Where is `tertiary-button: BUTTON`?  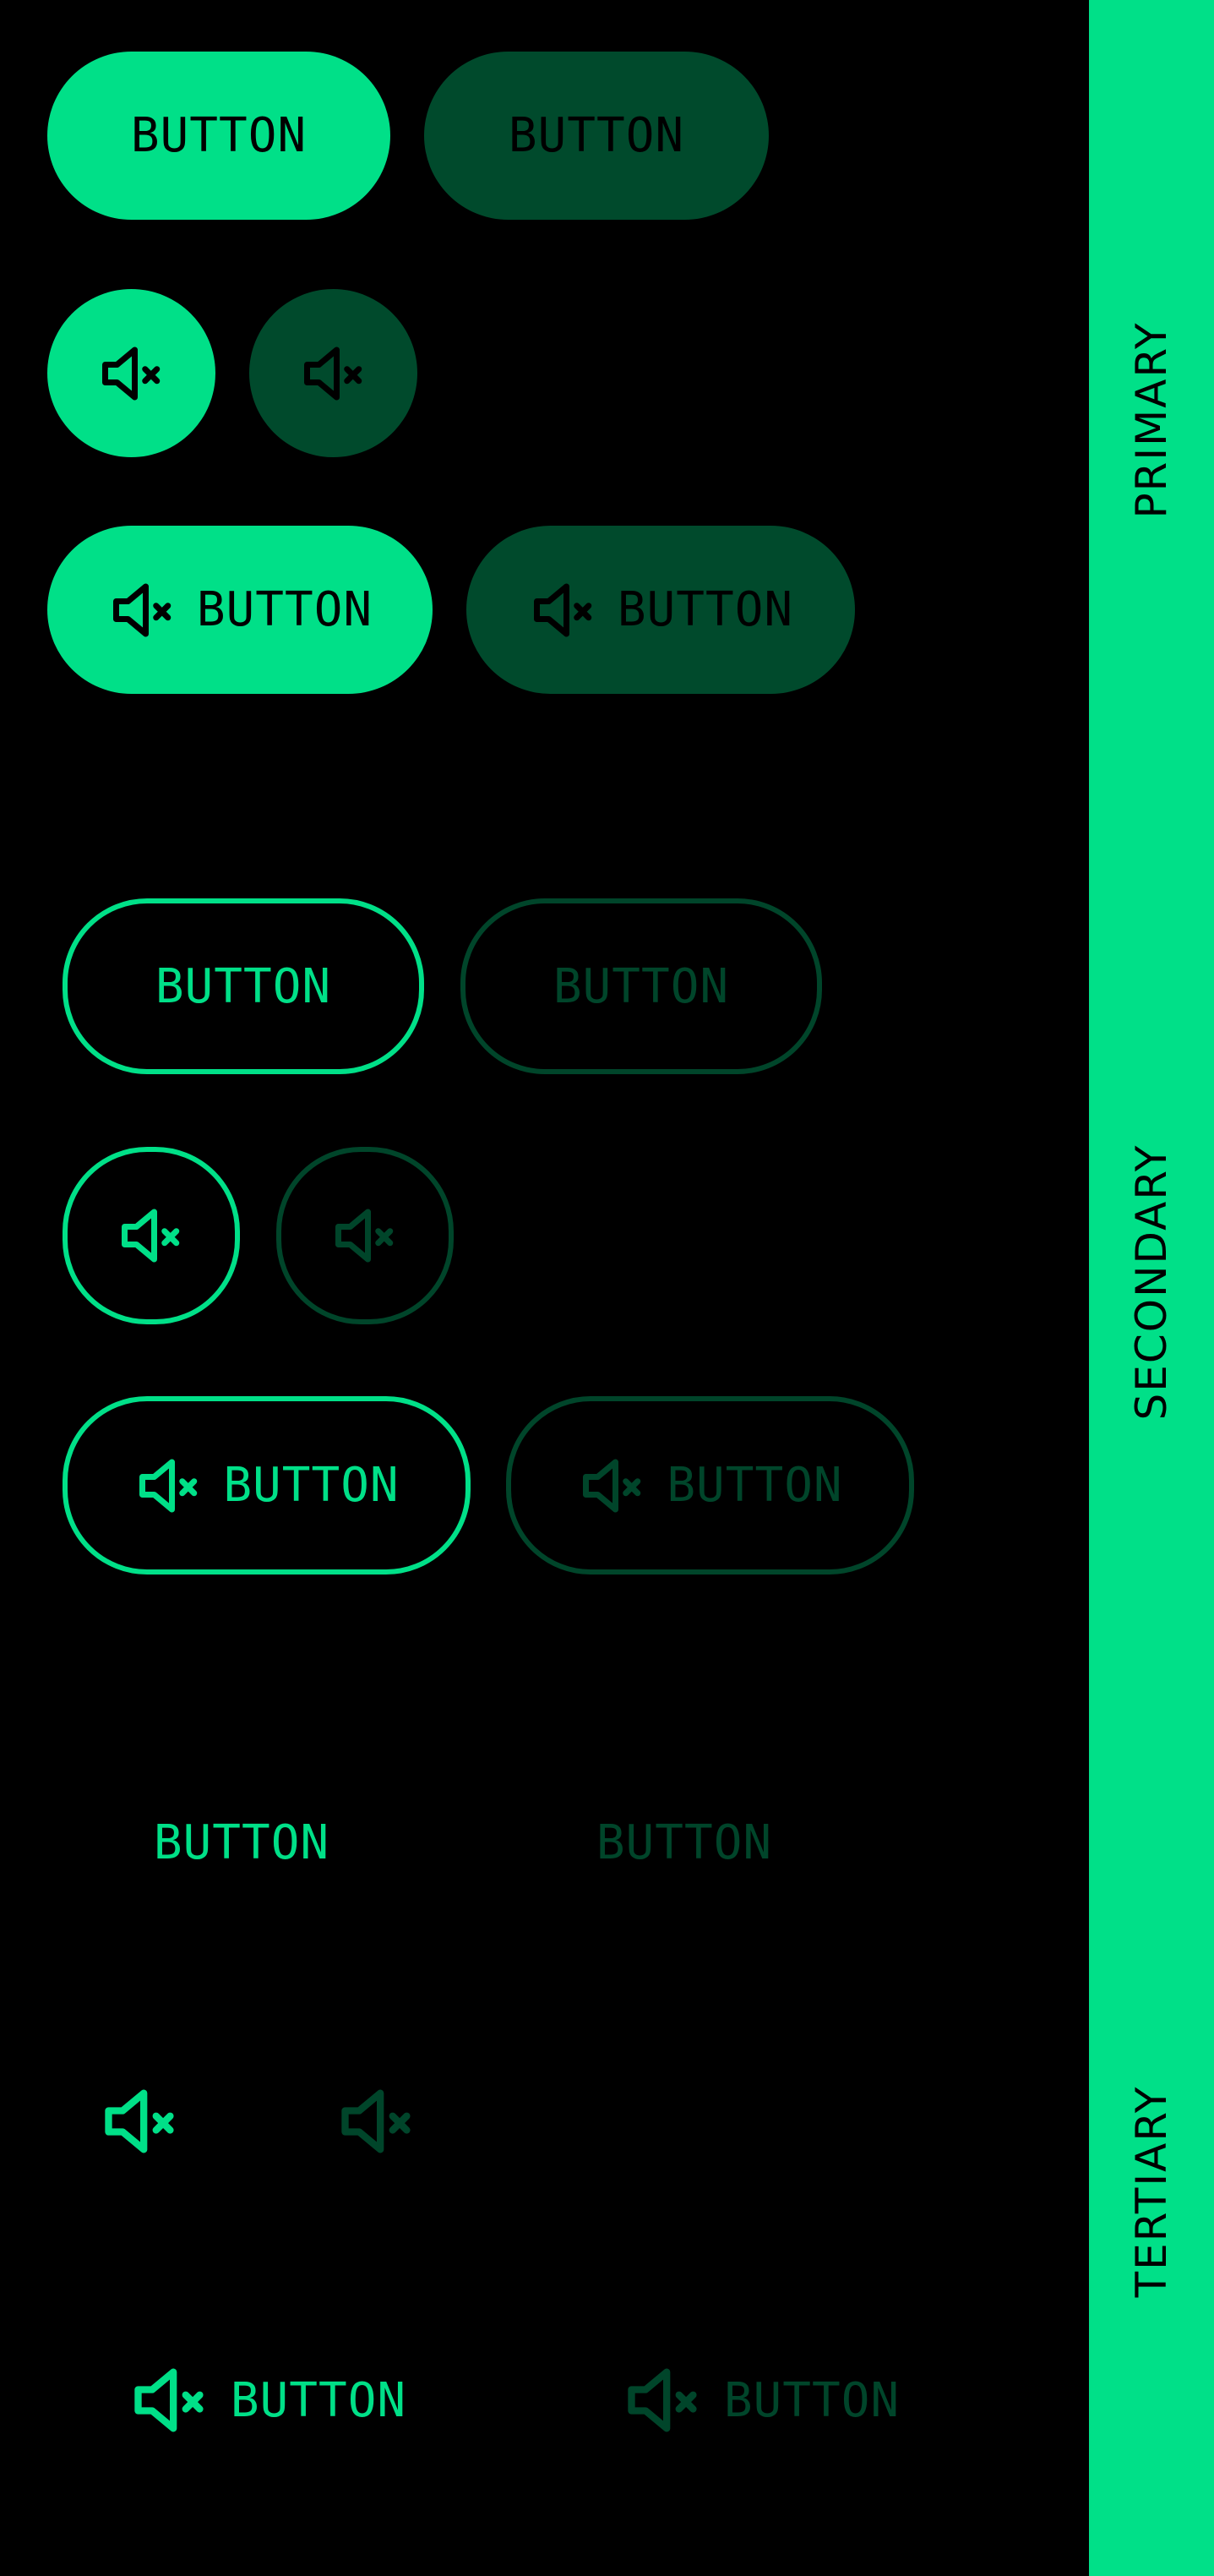
tertiary-button: BUTTON is located at coordinates (241, 1842).